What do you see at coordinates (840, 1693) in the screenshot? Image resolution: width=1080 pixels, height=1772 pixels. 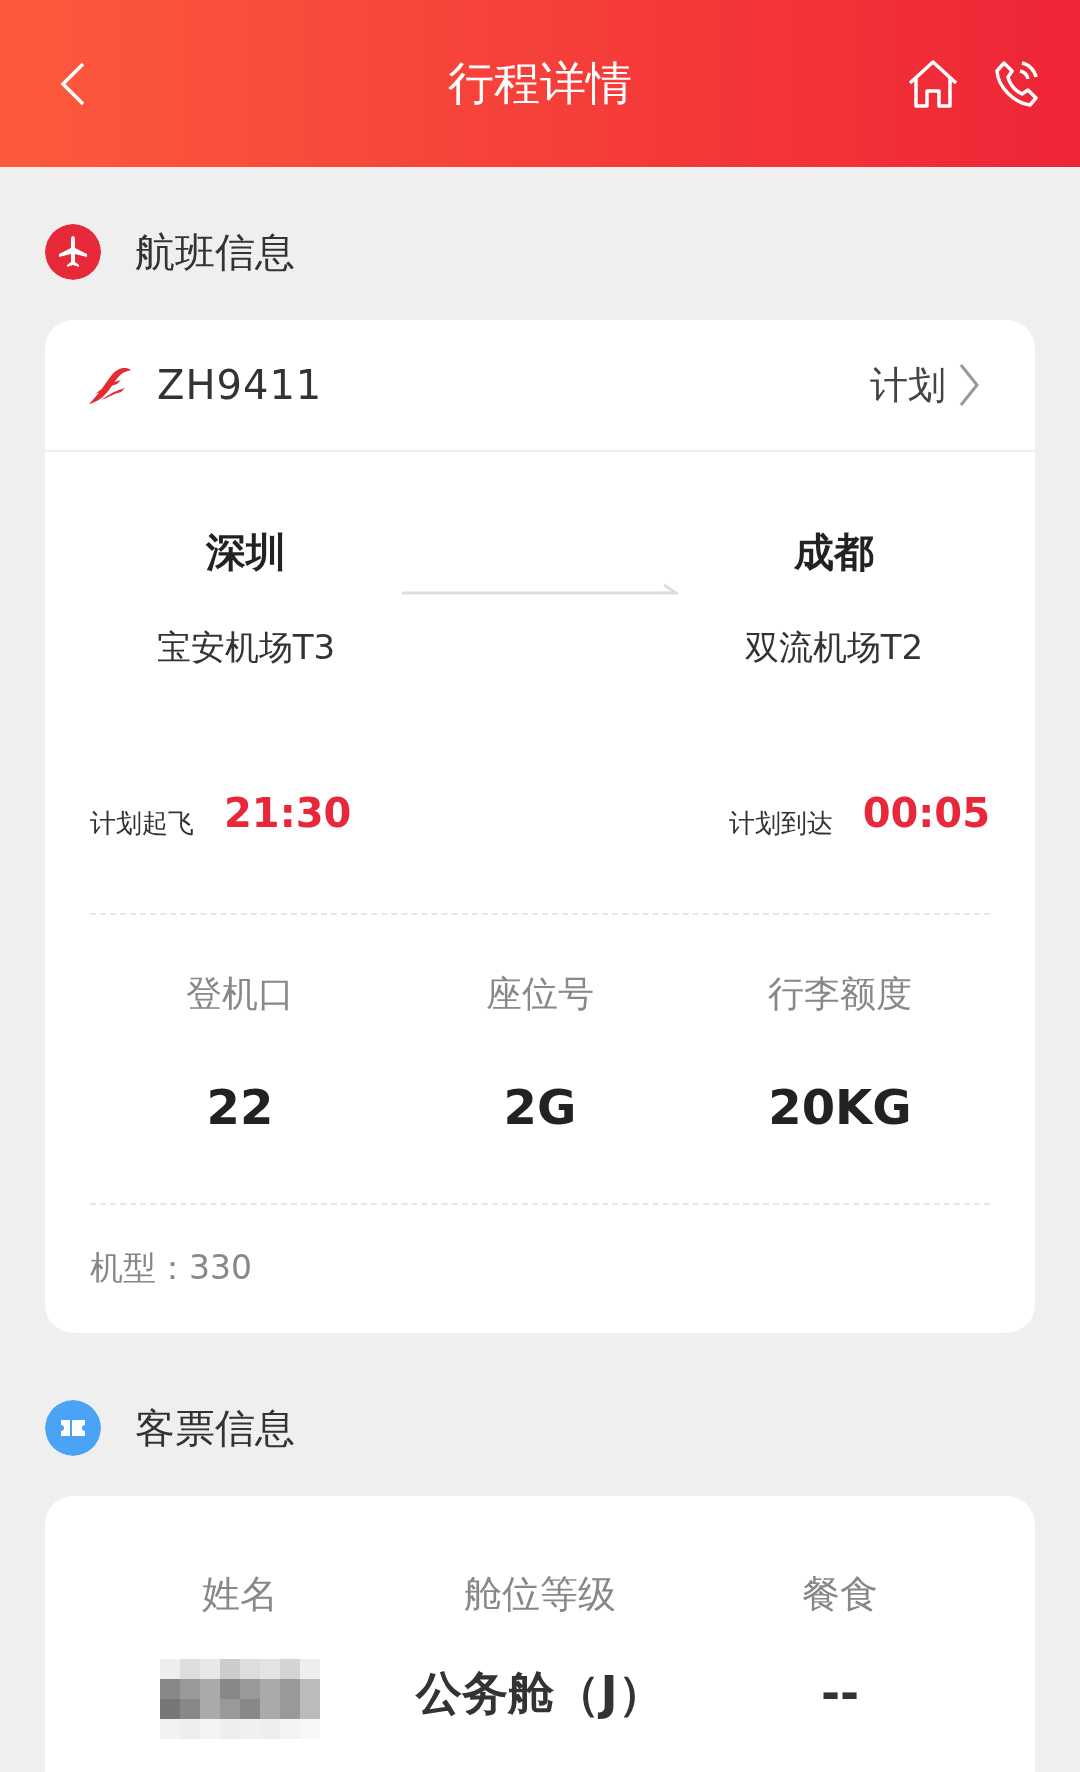 I see `ticket-value: --` at bounding box center [840, 1693].